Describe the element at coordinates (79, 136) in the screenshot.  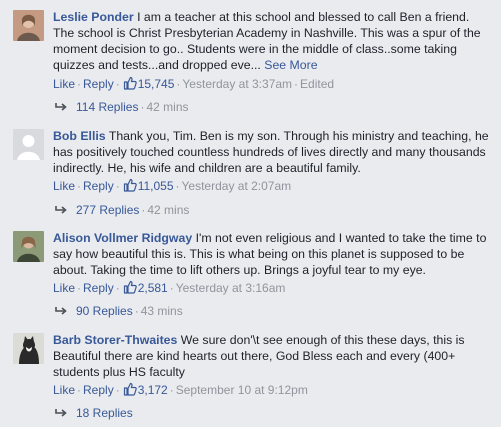
I see `comment-author: Bob Ellis` at that location.